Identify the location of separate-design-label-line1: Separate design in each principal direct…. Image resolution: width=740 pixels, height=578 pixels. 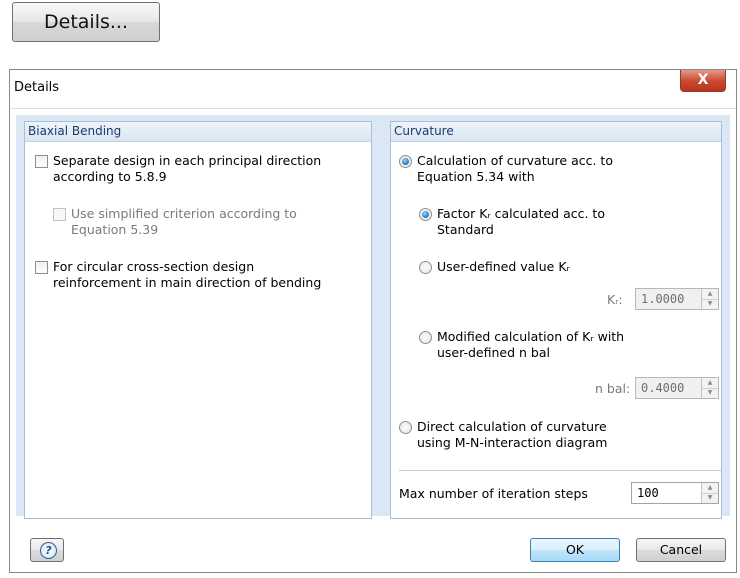
(187, 160).